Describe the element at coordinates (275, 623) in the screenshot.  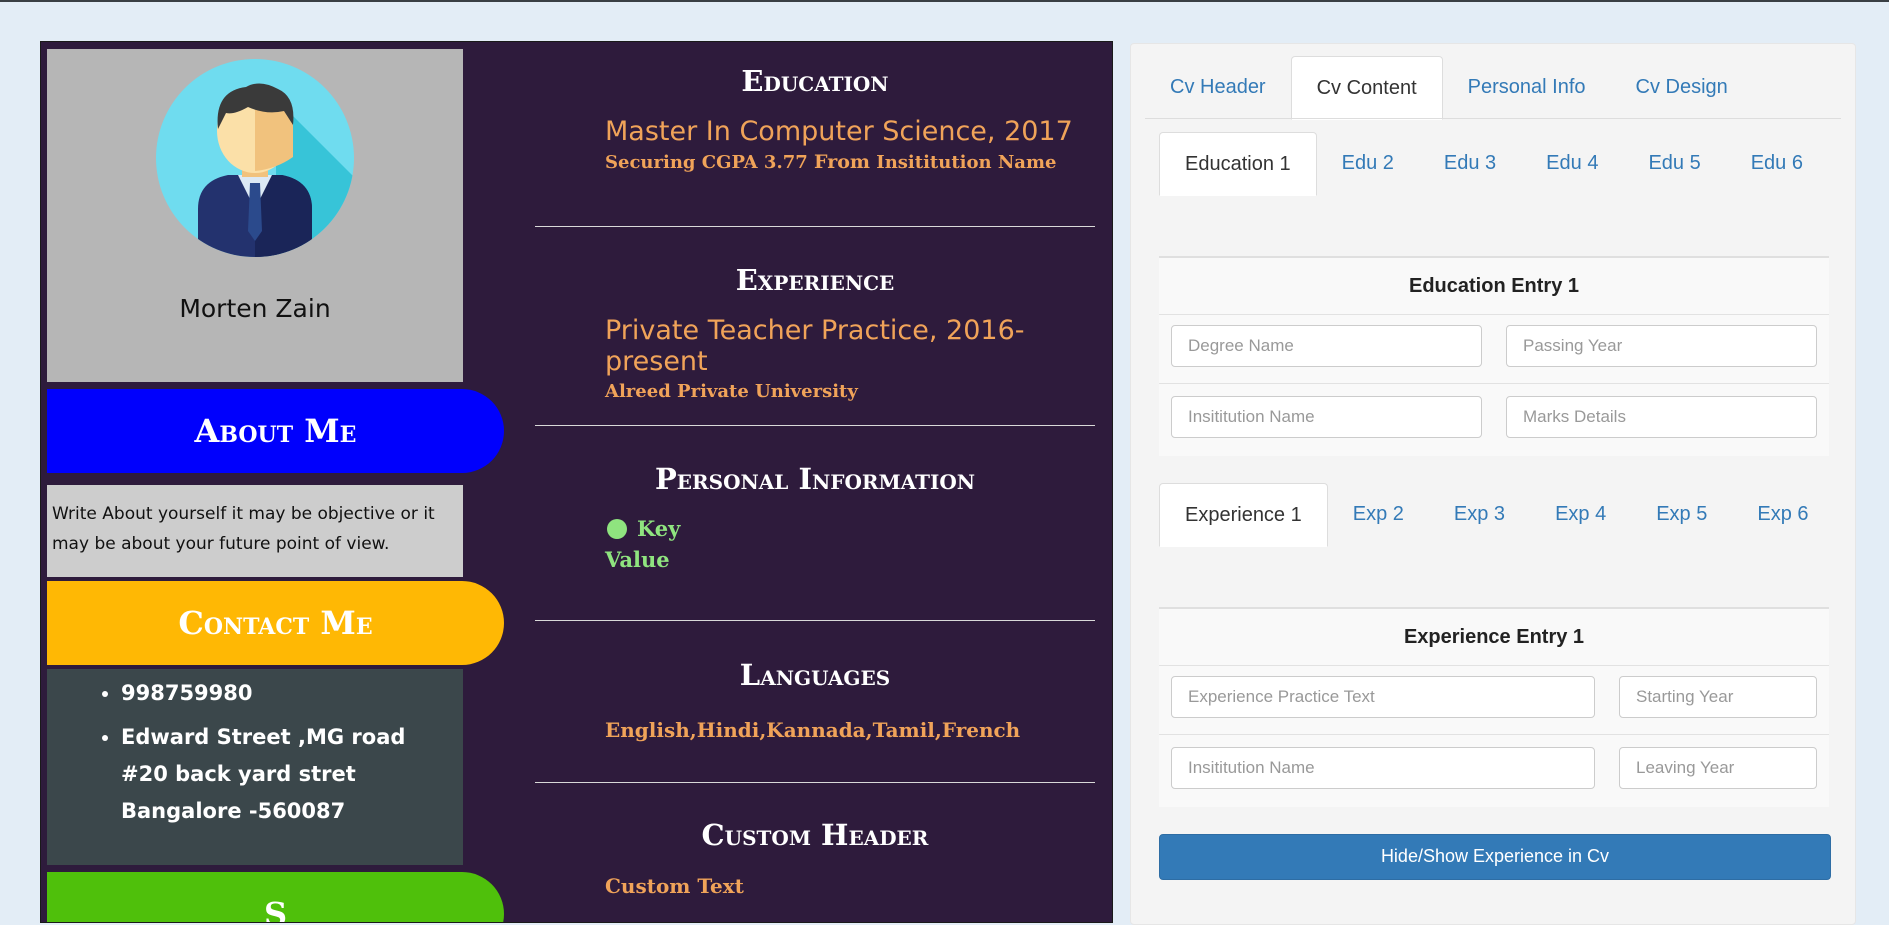
I see `contact-me-heading: Contact Me` at that location.